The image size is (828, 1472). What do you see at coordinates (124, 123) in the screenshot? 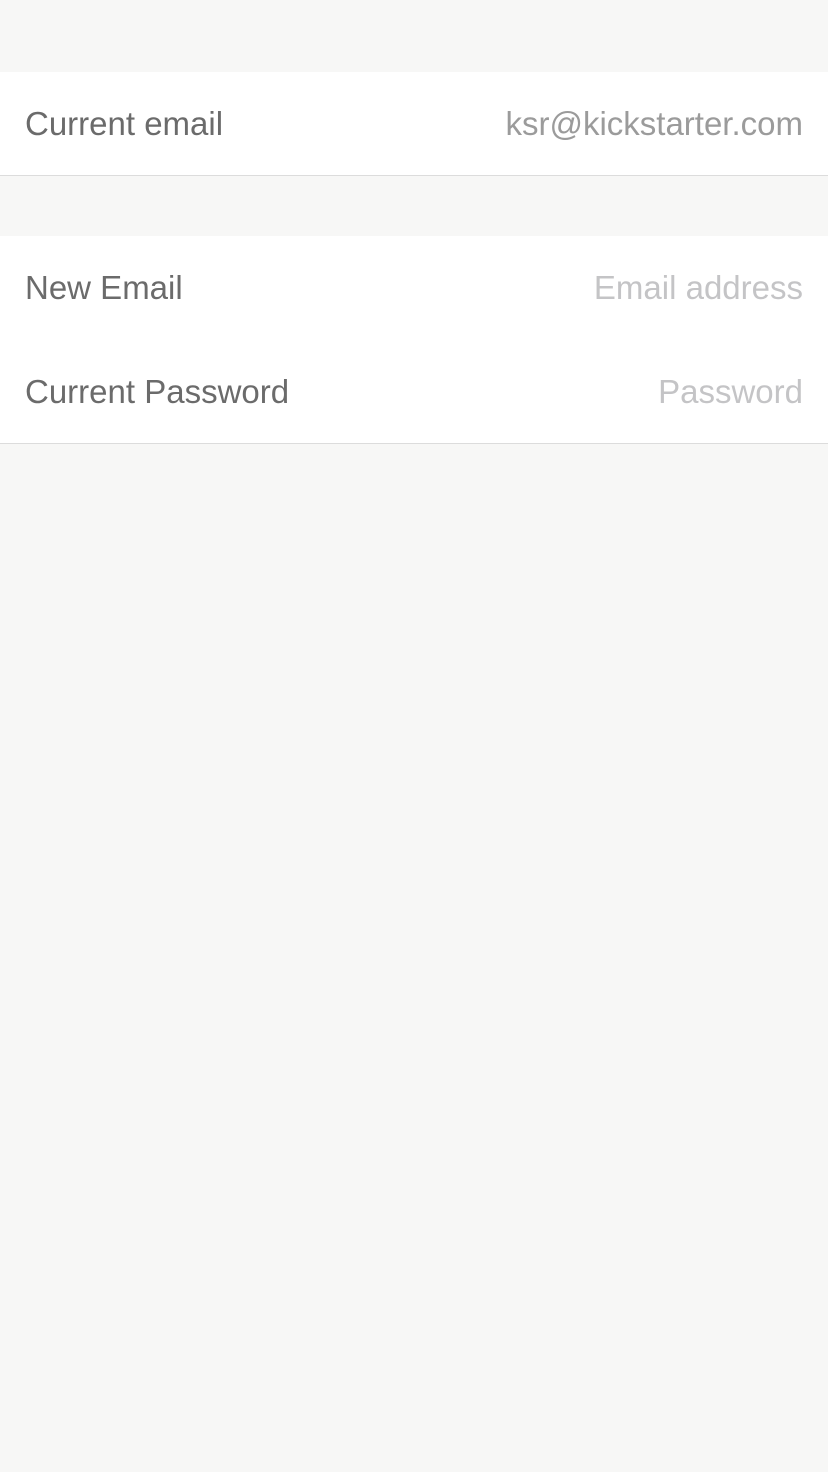
I see `current-email-label: Current email` at bounding box center [124, 123].